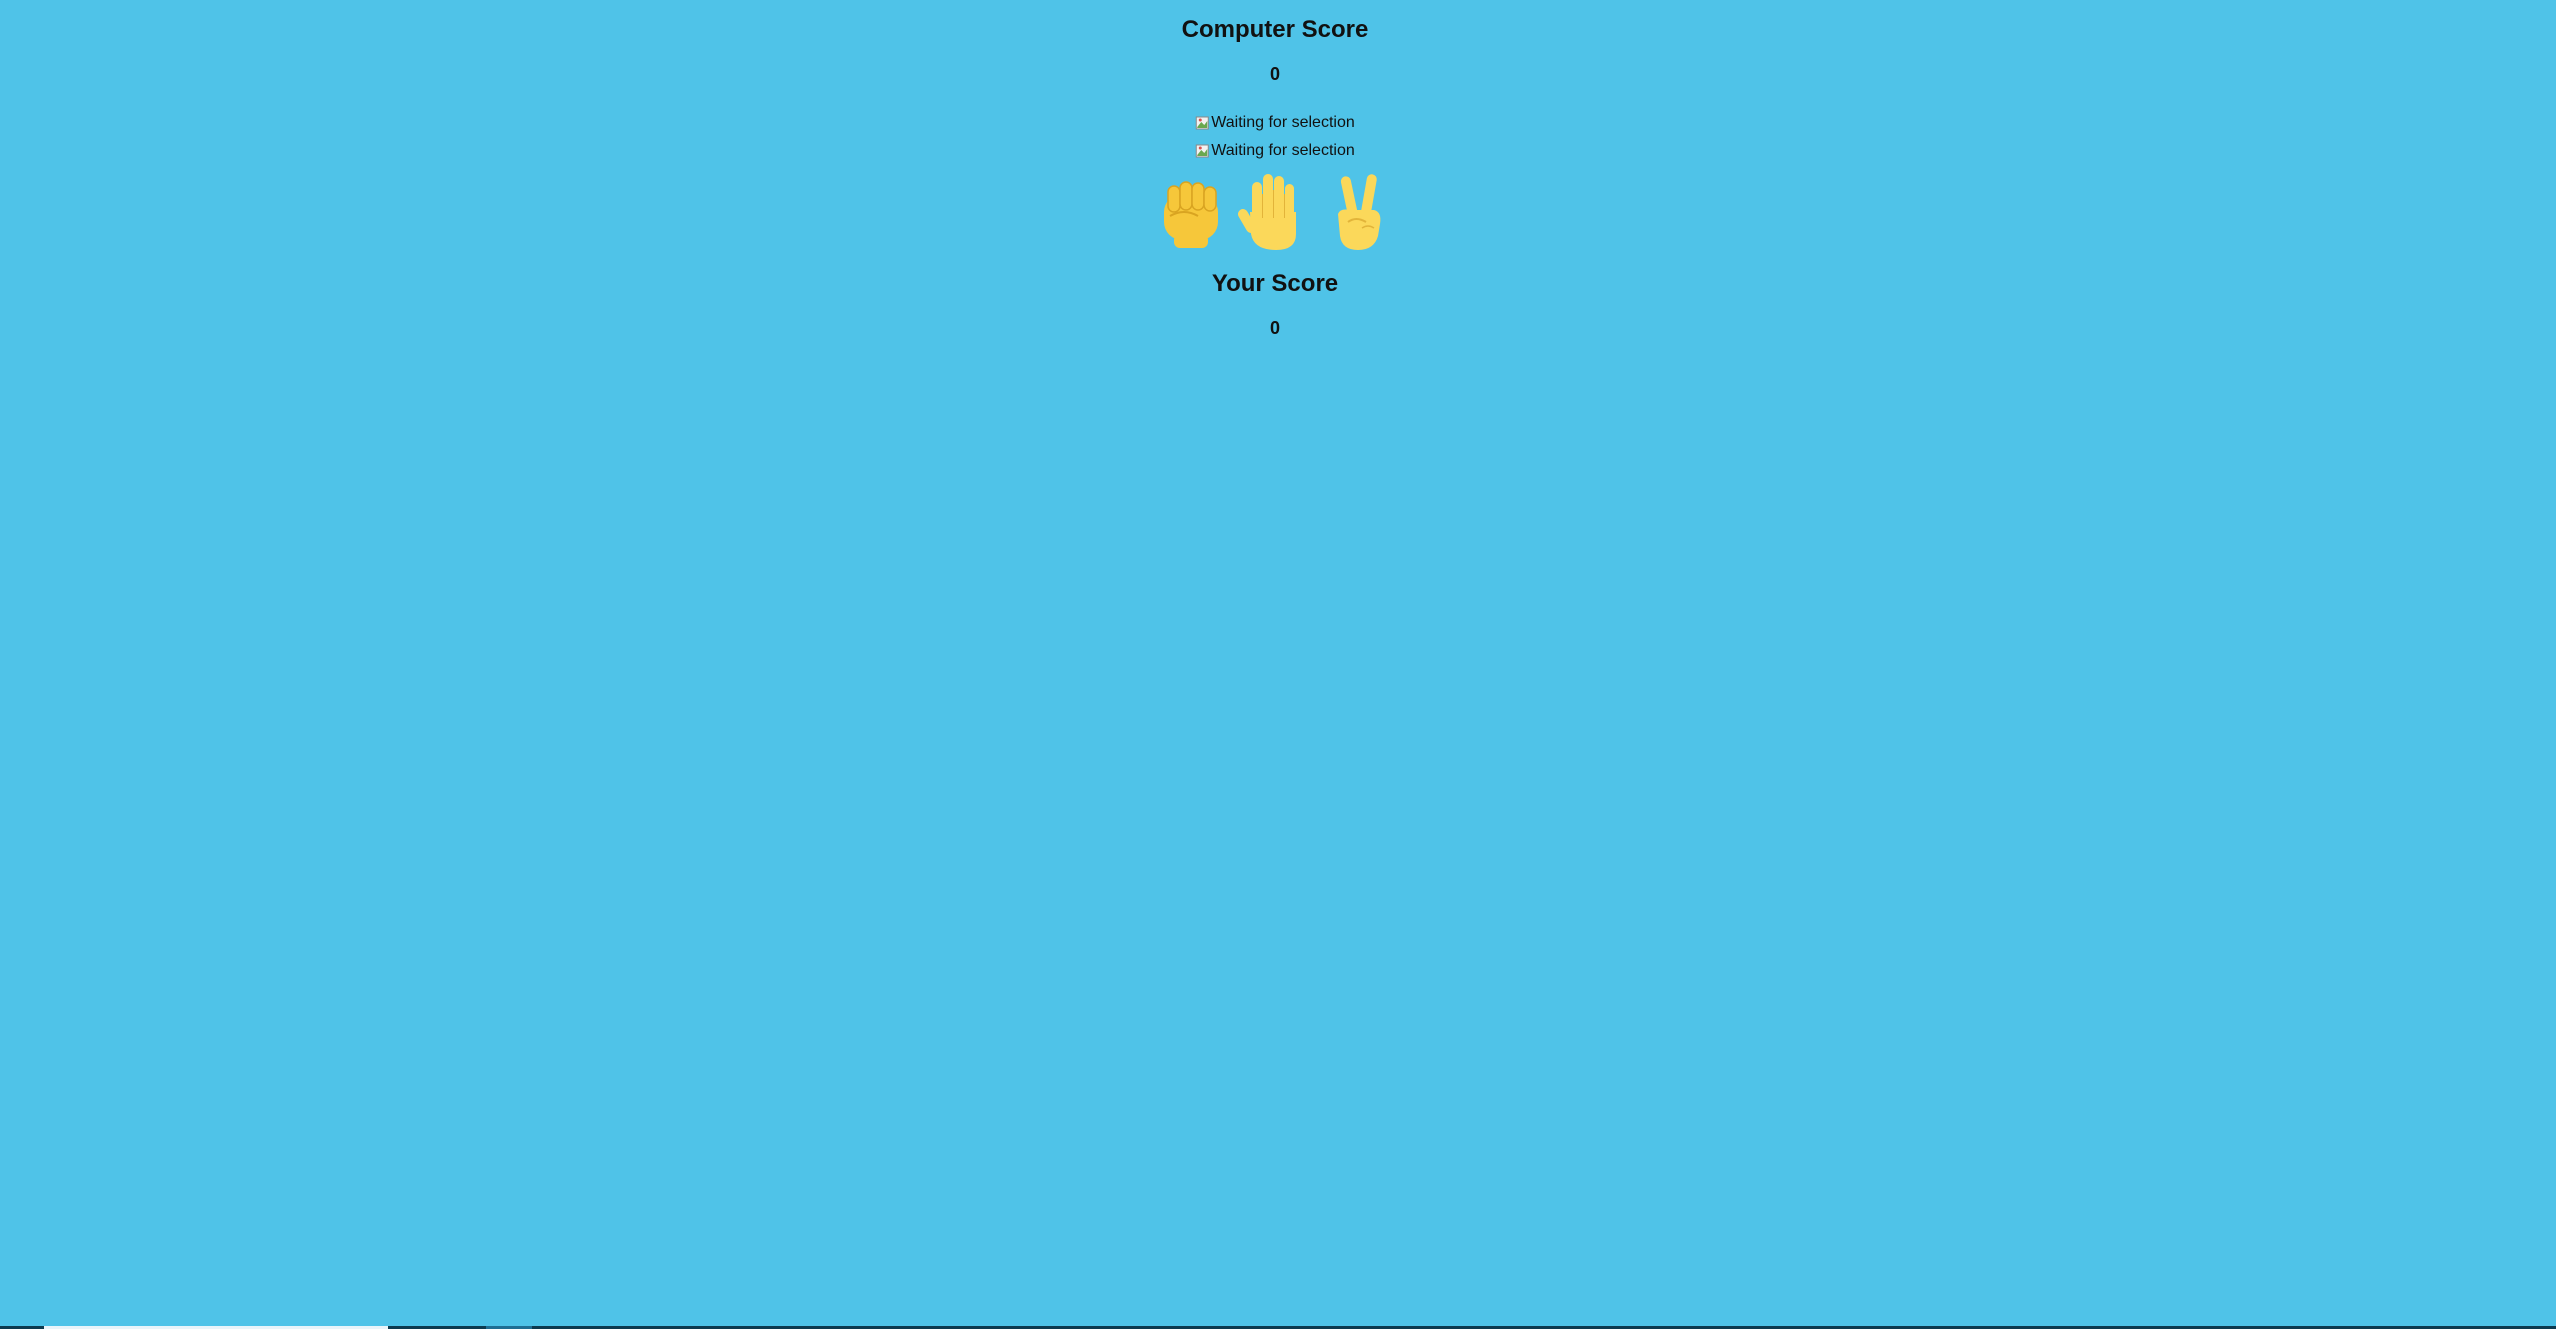 The height and width of the screenshot is (1329, 2556). Describe the element at coordinates (1267, 212) in the screenshot. I see `raised-hand-icon` at that location.